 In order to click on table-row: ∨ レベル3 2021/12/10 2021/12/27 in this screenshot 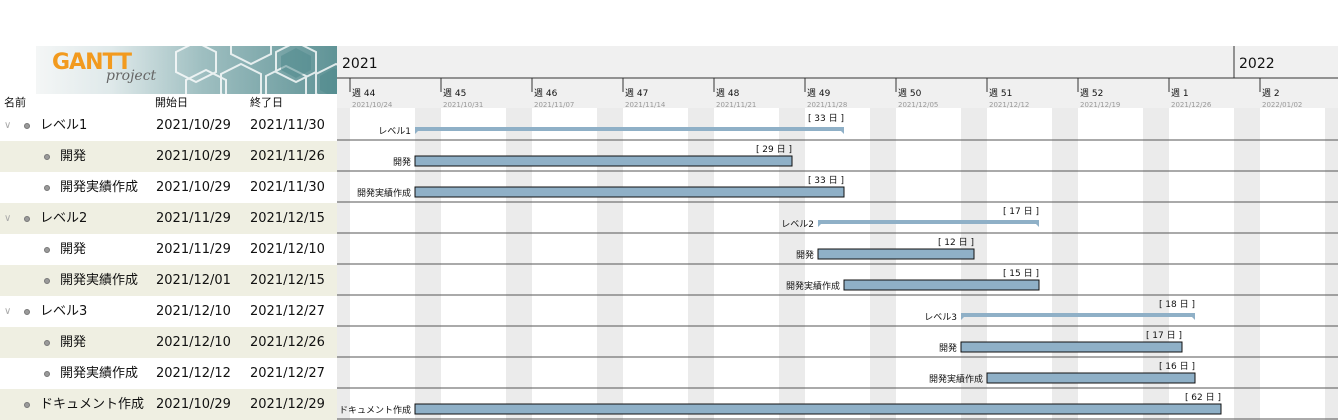, I will do `click(168, 311)`.